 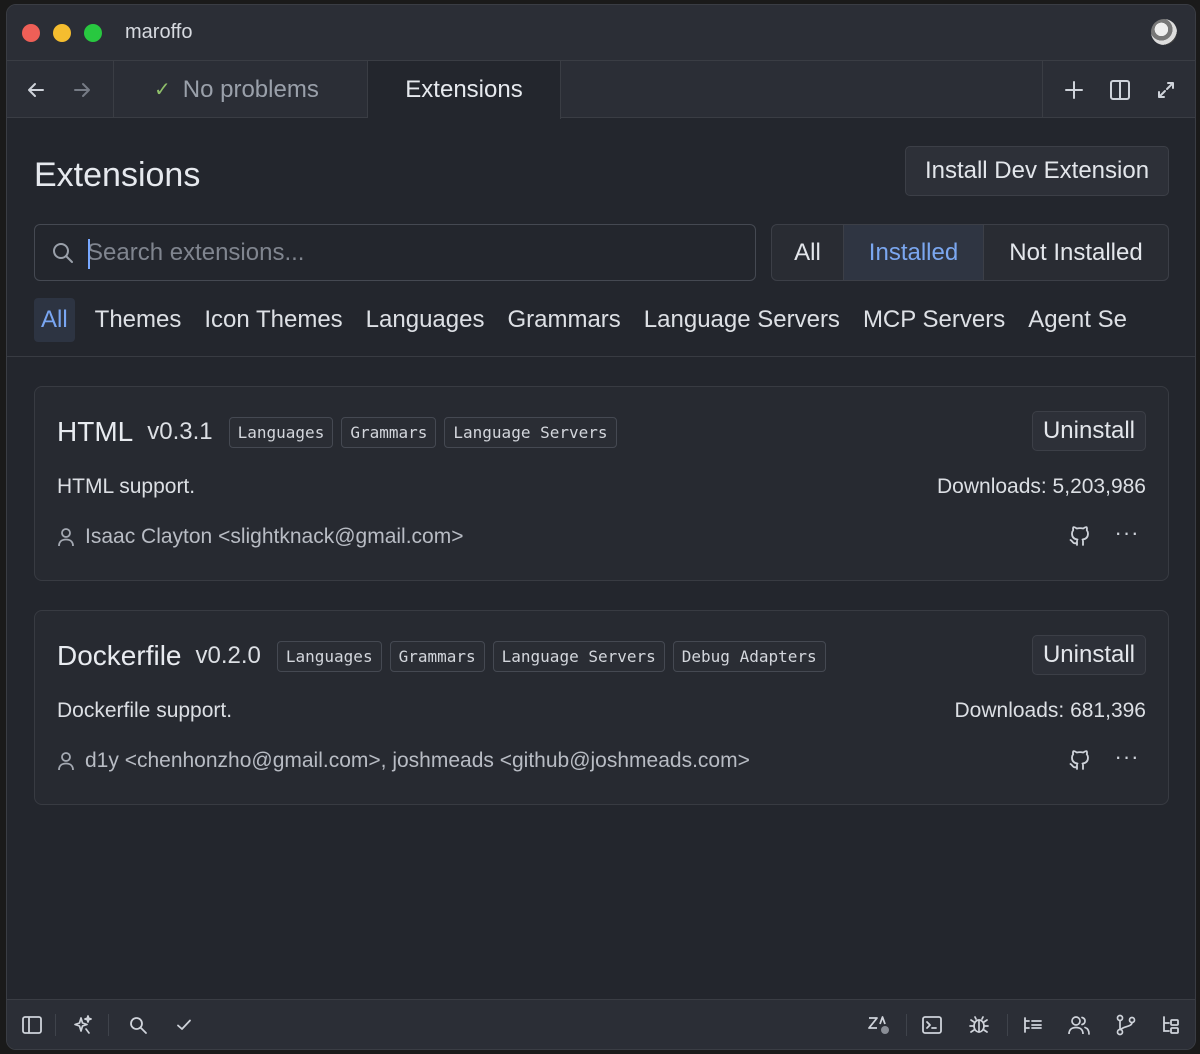 What do you see at coordinates (138, 320) in the screenshot?
I see `category-themes: Themes` at bounding box center [138, 320].